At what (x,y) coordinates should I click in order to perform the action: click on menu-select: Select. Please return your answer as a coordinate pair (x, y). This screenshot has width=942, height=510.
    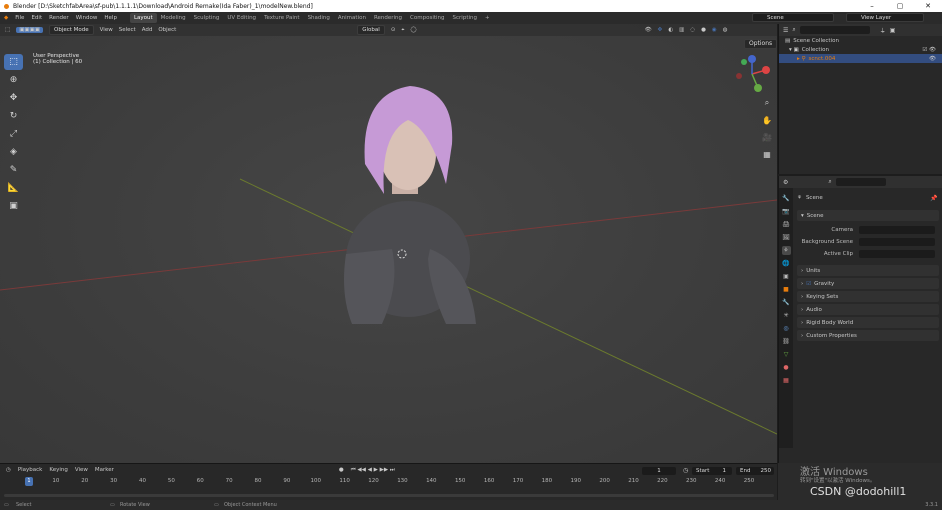
    Looking at the image, I should click on (127, 30).